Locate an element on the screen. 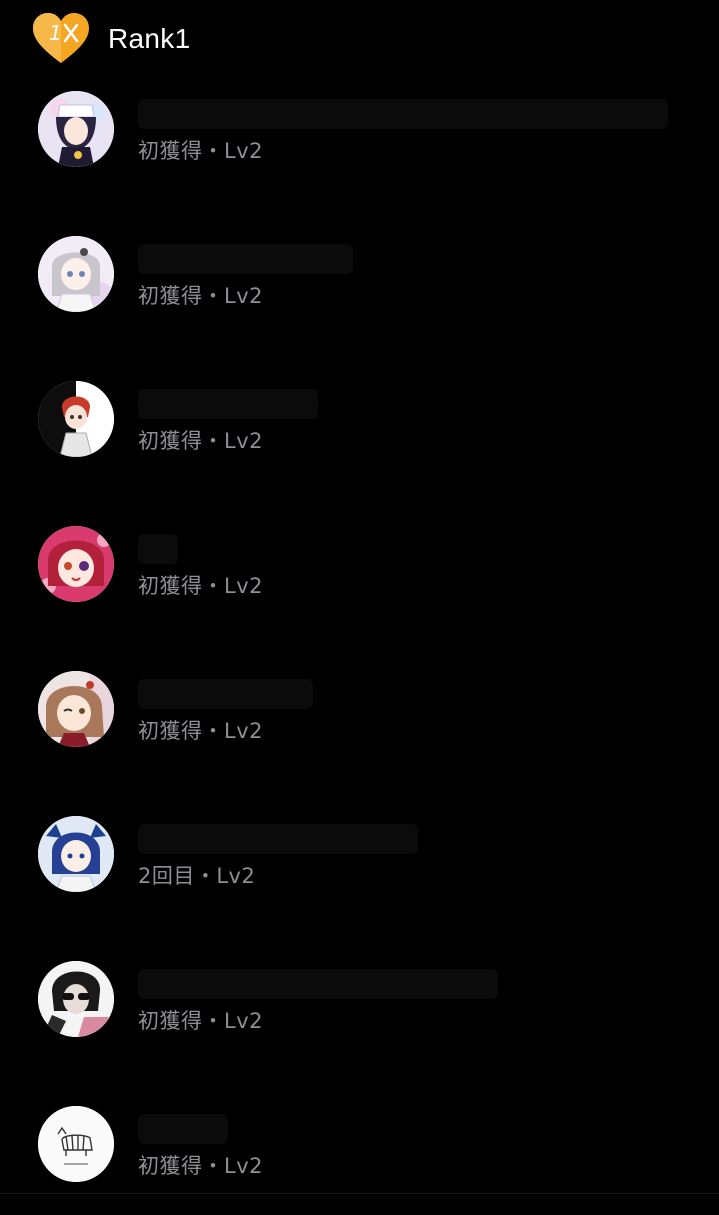  divider is located at coordinates (359, 1193).